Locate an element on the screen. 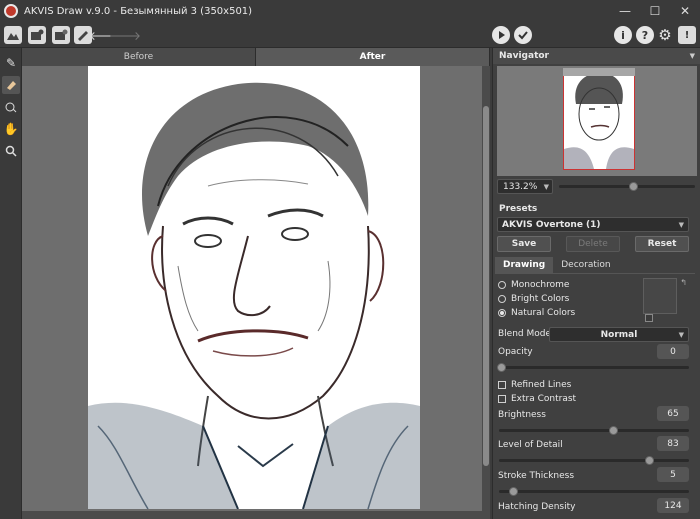 The height and width of the screenshot is (519, 700). landscape-icon is located at coordinates (13, 35).